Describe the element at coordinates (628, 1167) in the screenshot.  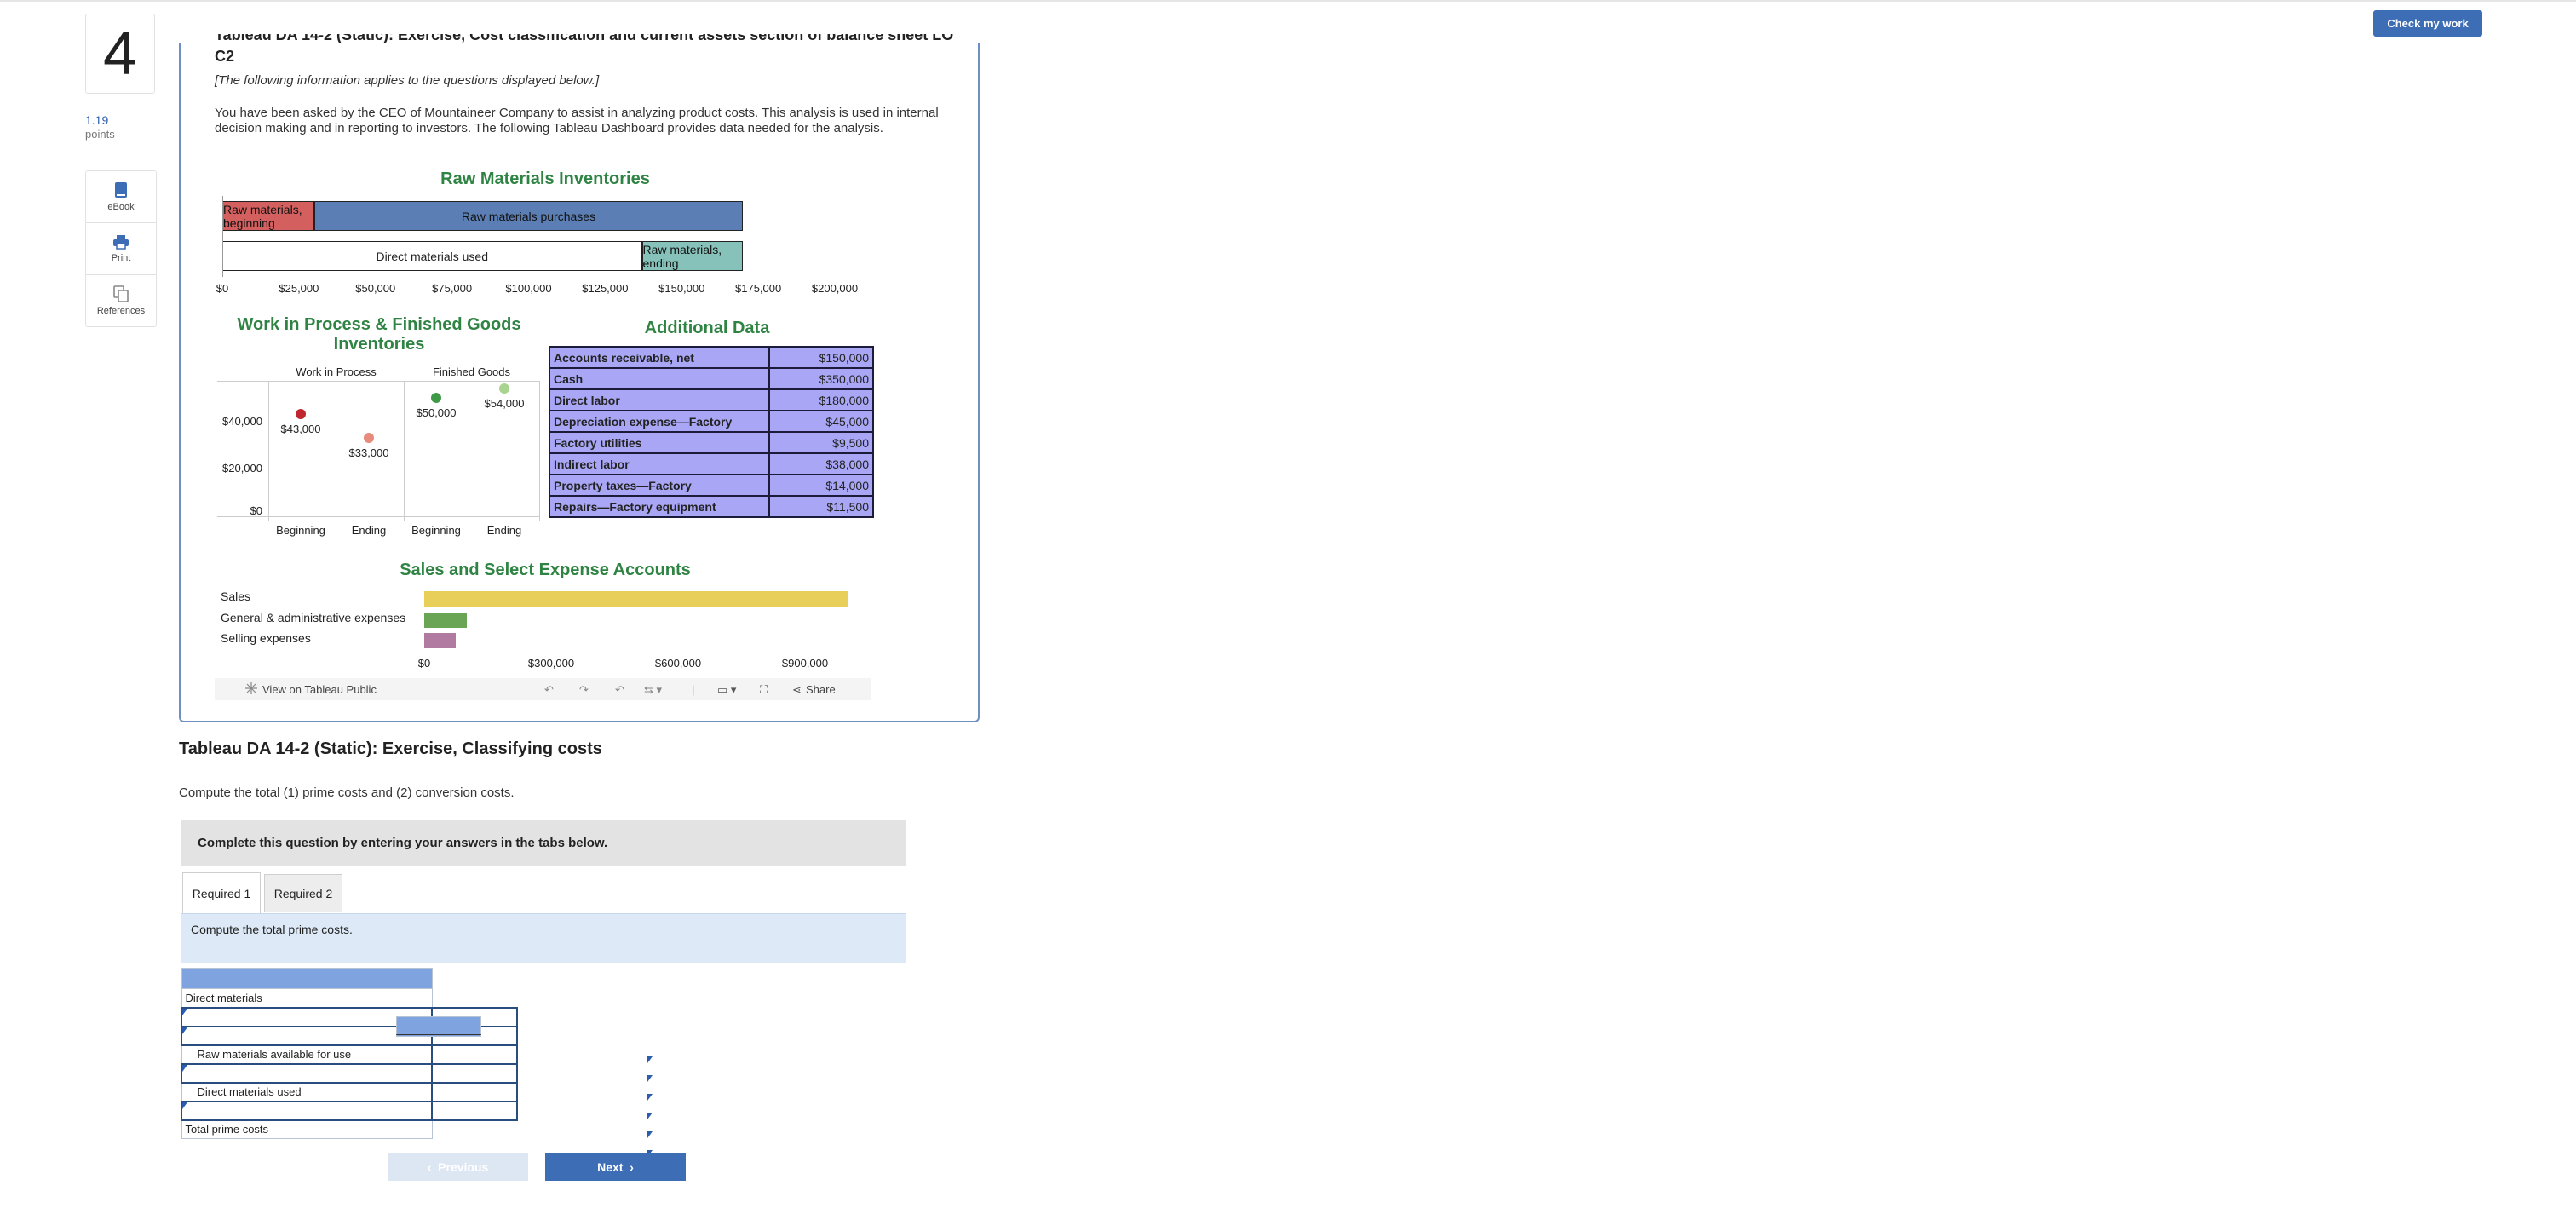
I see `chevron-right-icon: ›` at that location.